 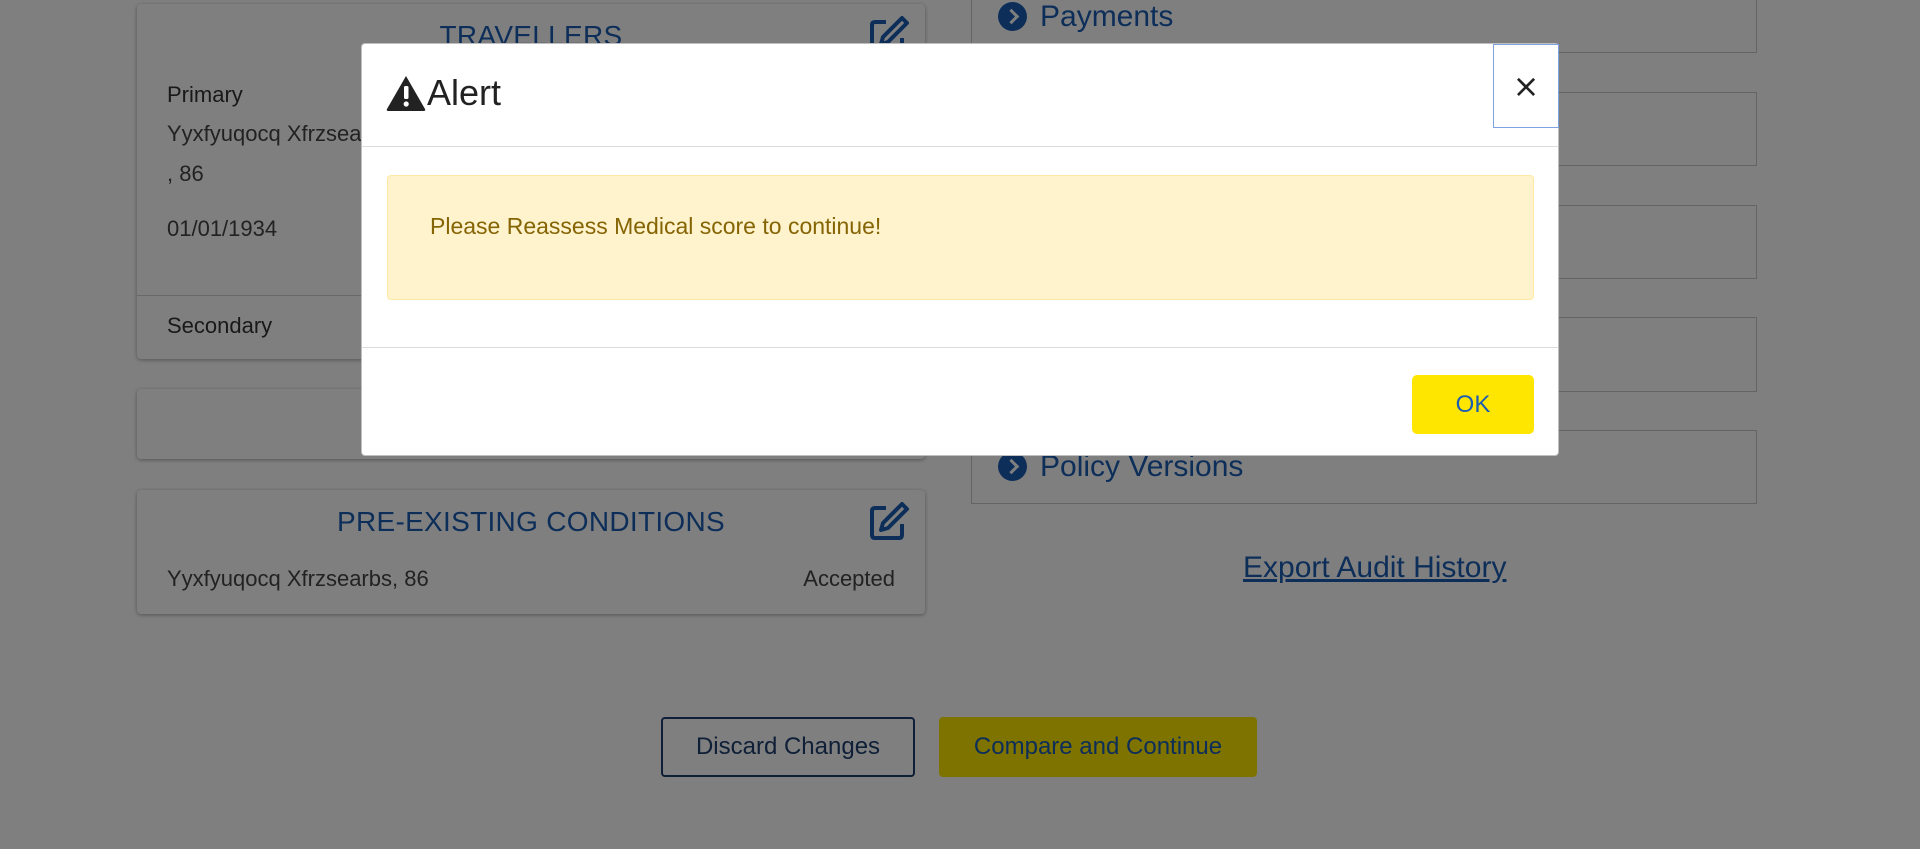 I want to click on modal-title: Alert, so click(x=464, y=92).